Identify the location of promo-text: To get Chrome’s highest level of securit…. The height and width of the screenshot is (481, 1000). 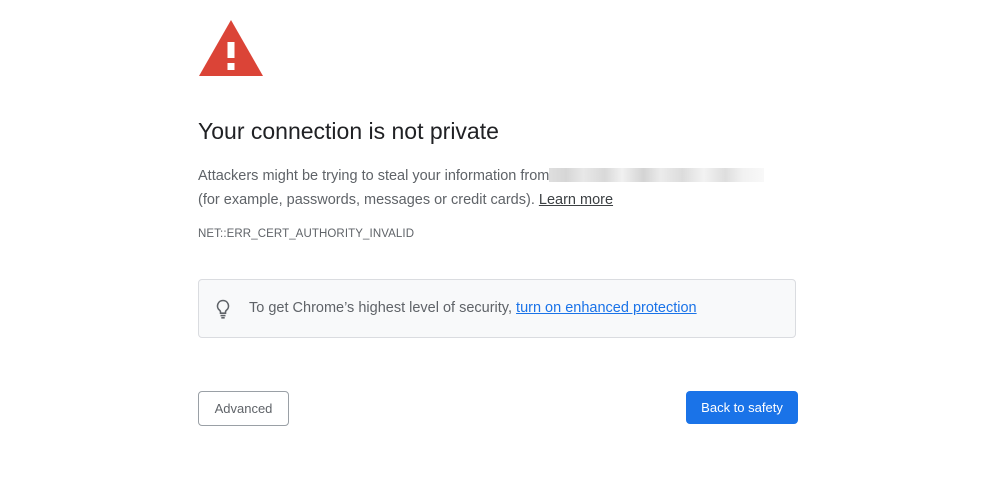
(381, 308).